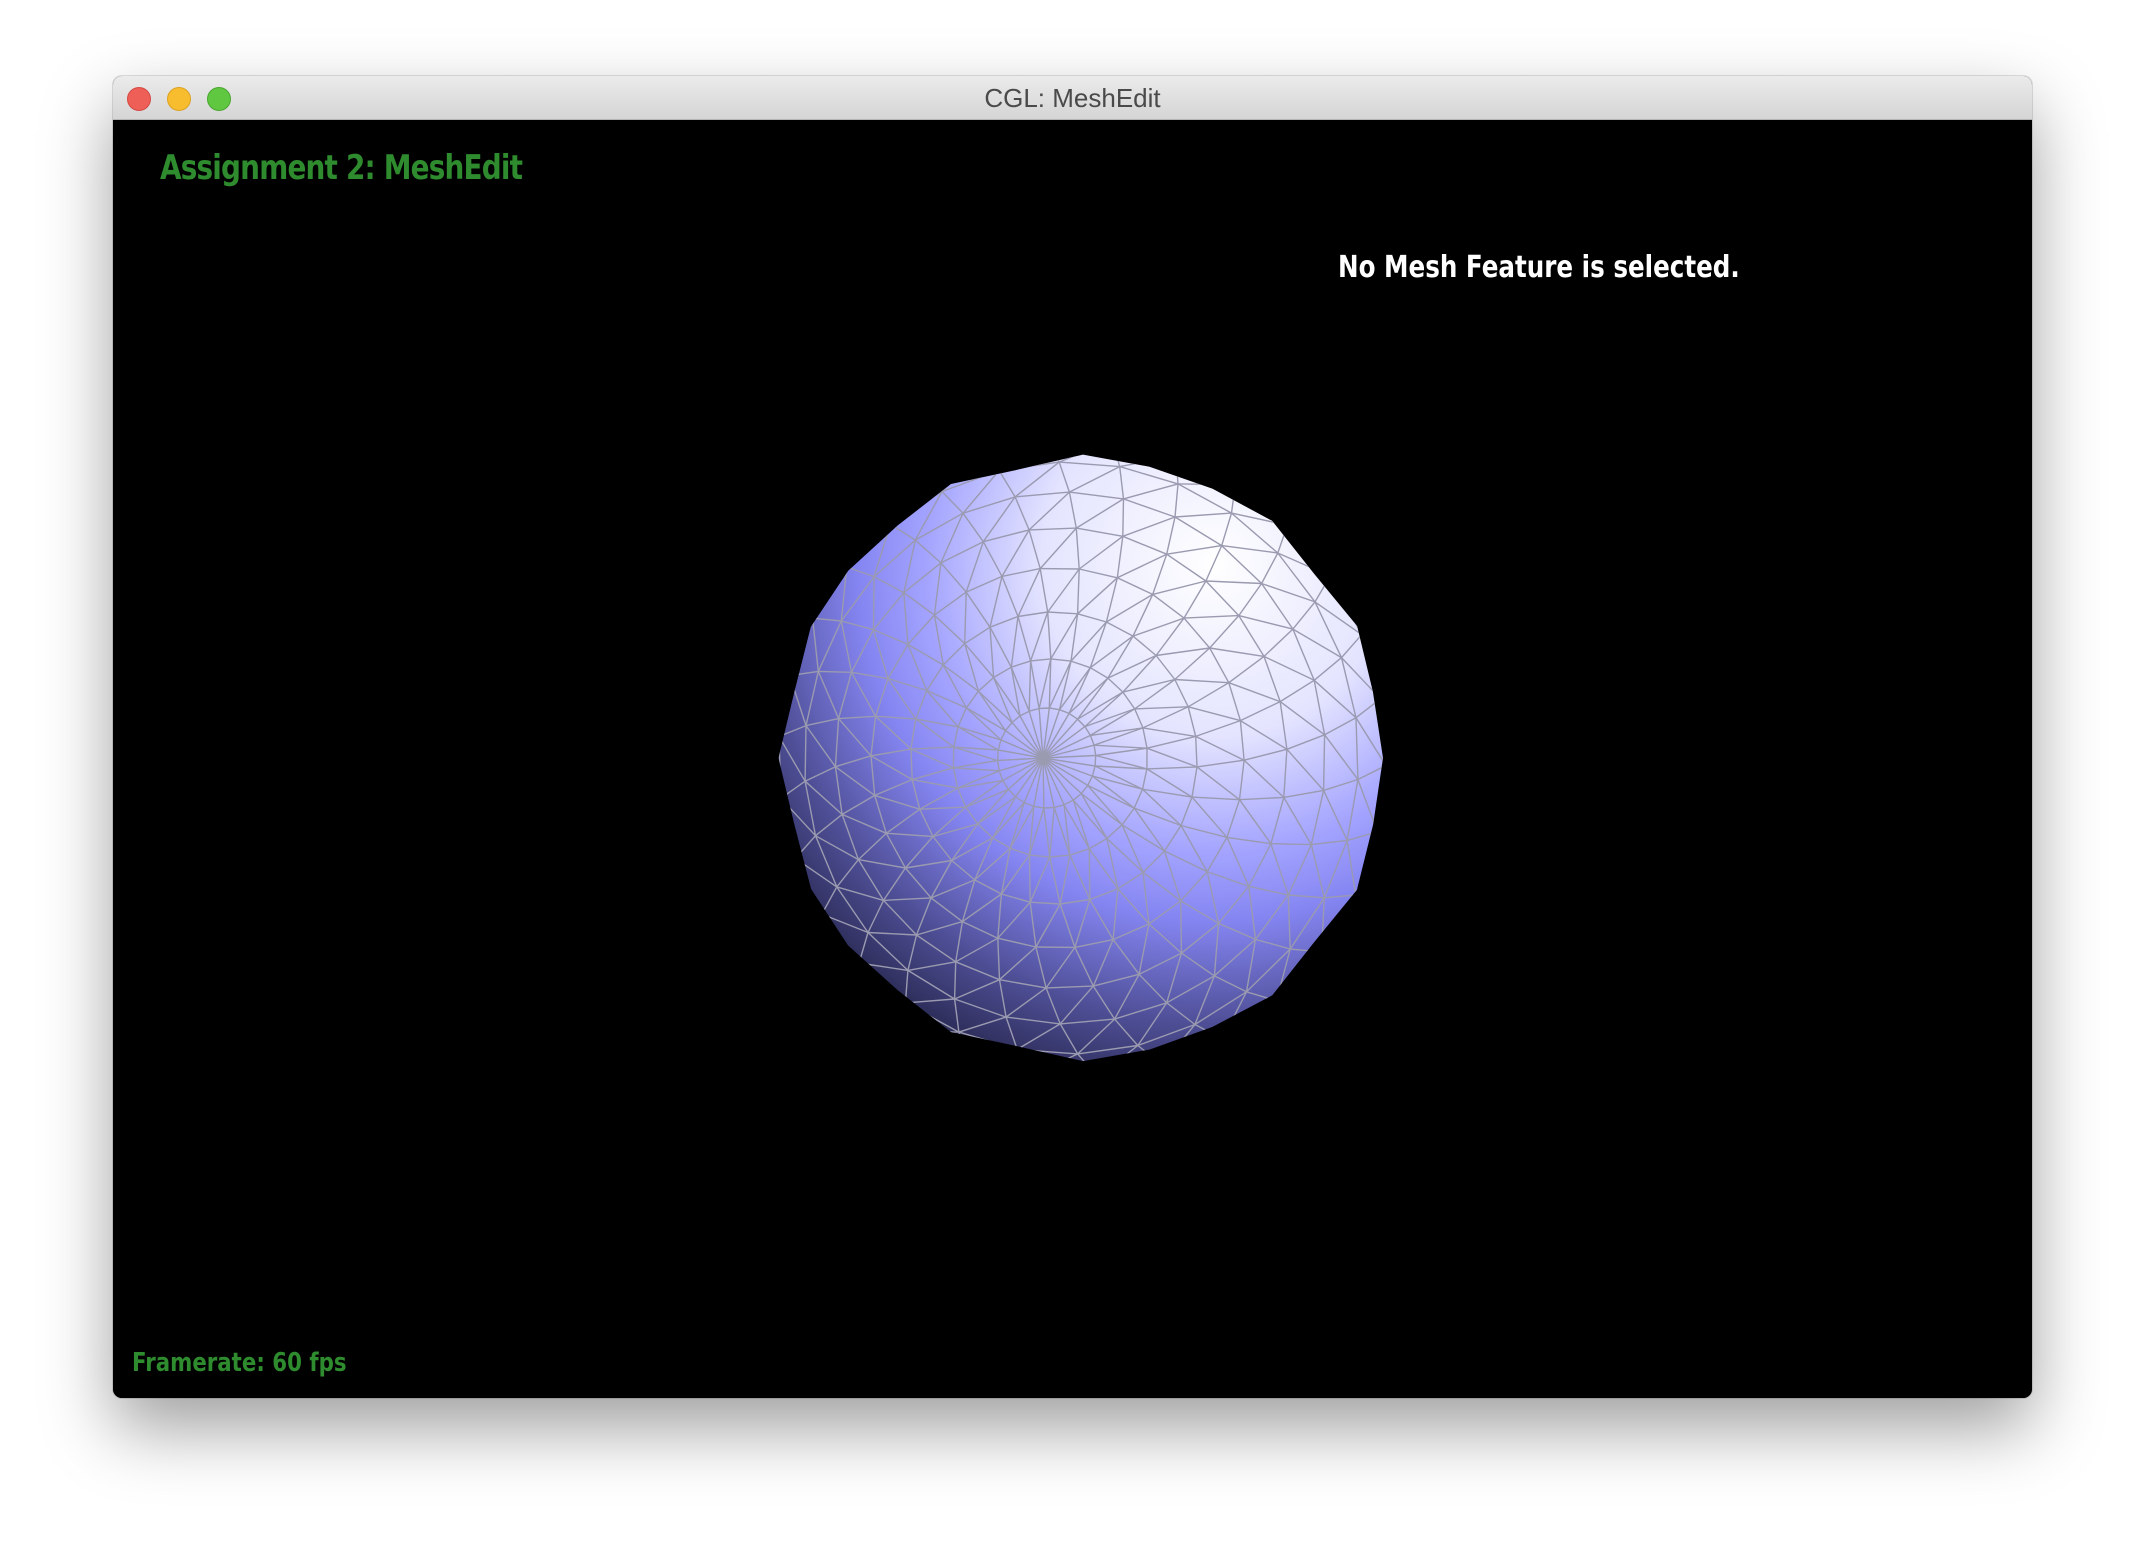 Image resolution: width=2144 pixels, height=1548 pixels. What do you see at coordinates (341, 168) in the screenshot?
I see `assignment-title: Assignment 2: MeshEdit` at bounding box center [341, 168].